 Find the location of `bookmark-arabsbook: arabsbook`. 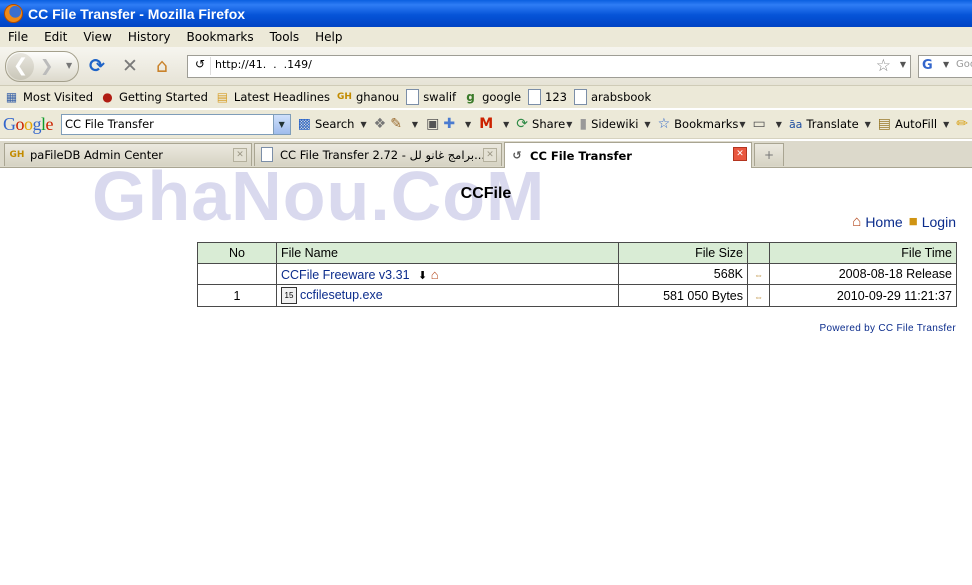

bookmark-arabsbook: arabsbook is located at coordinates (612, 97).